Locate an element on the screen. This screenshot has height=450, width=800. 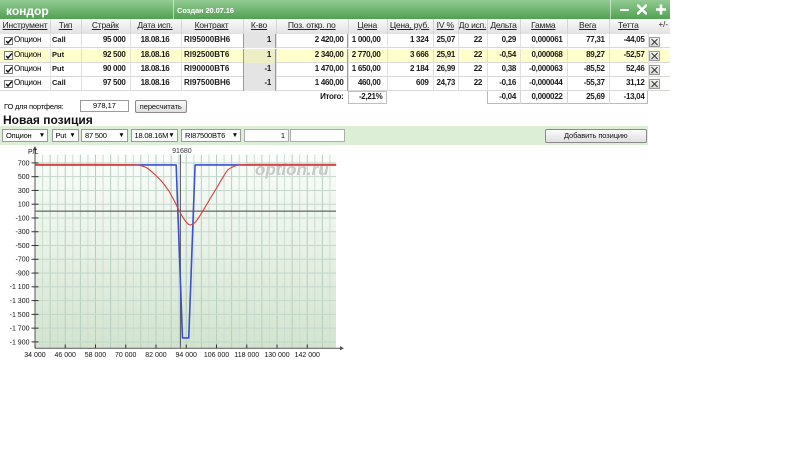
svg-text: 700 is located at coordinates (24, 163).